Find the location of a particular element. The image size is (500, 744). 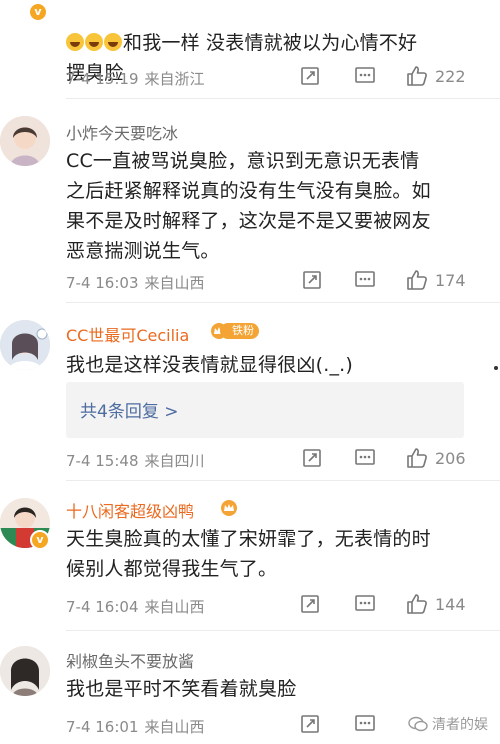

crown-icon is located at coordinates (229, 508).